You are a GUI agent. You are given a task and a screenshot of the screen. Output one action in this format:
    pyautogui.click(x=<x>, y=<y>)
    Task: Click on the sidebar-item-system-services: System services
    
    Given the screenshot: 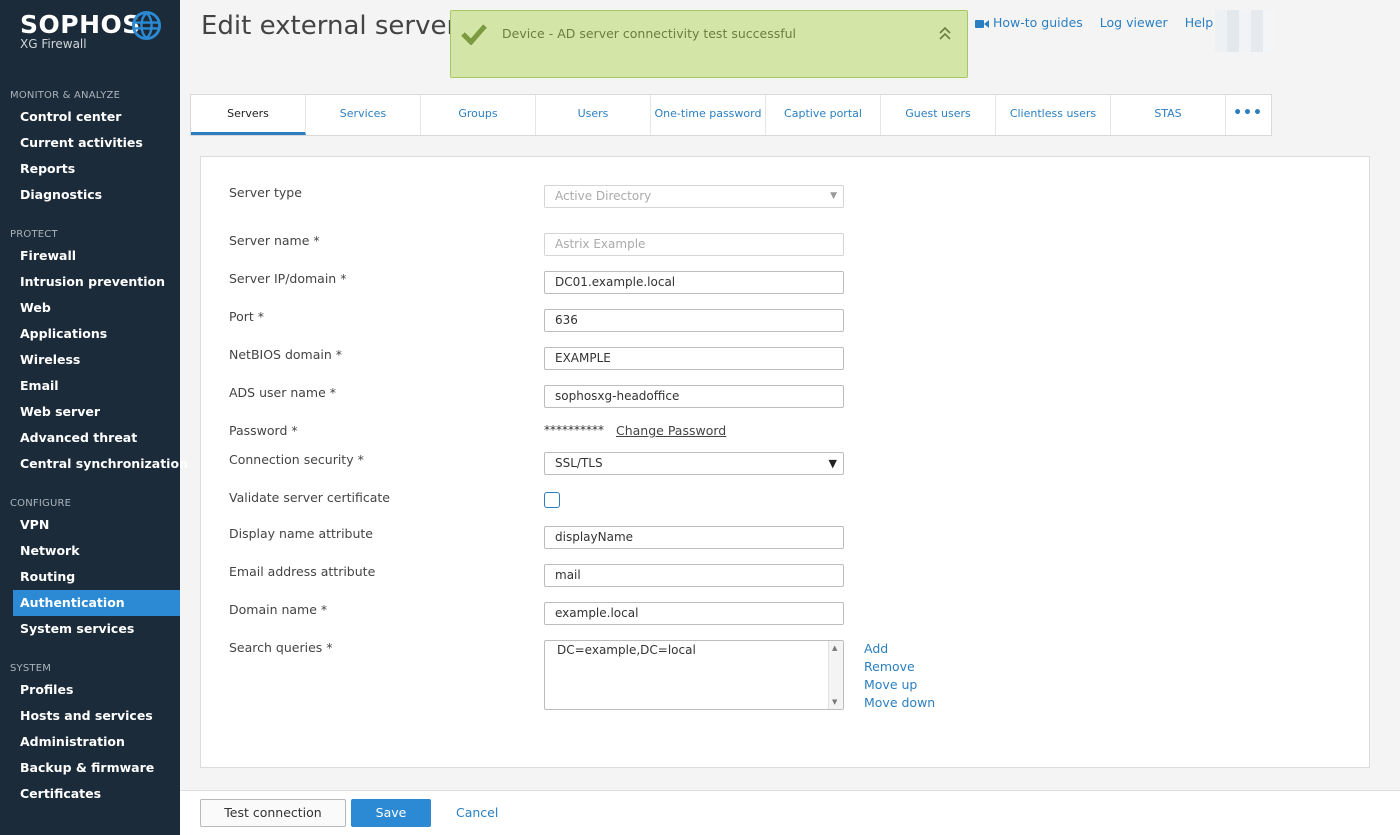 What is the action you would take?
    pyautogui.click(x=90, y=629)
    